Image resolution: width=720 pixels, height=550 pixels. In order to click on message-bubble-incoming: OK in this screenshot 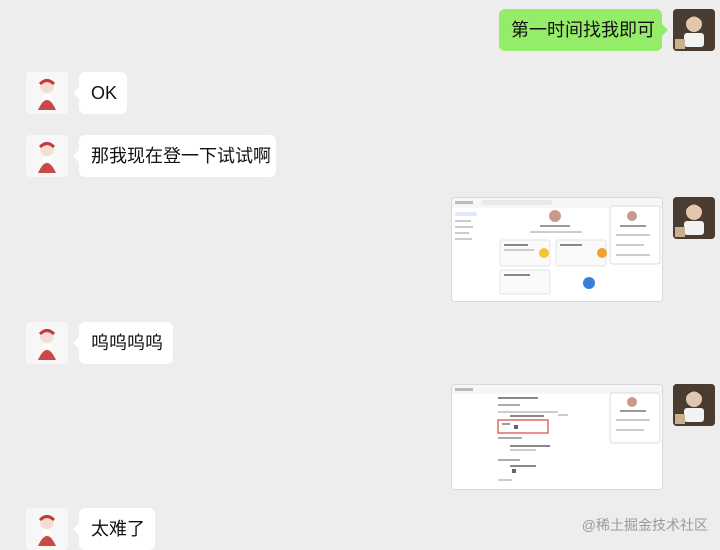, I will do `click(100, 93)`.